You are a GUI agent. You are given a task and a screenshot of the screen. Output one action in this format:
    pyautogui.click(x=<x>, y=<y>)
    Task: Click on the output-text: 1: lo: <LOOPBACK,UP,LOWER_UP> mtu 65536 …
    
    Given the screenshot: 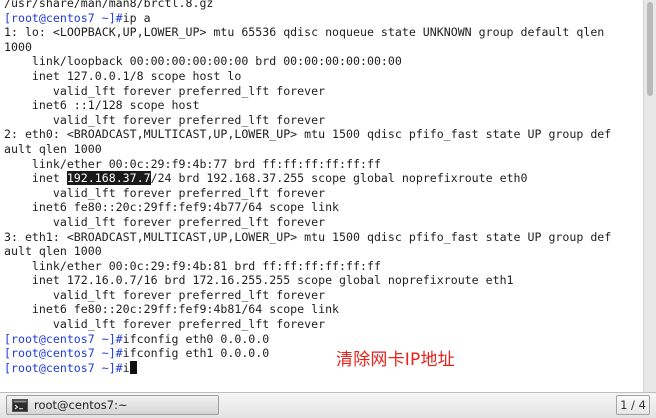 What is the action you would take?
    pyautogui.click(x=304, y=32)
    